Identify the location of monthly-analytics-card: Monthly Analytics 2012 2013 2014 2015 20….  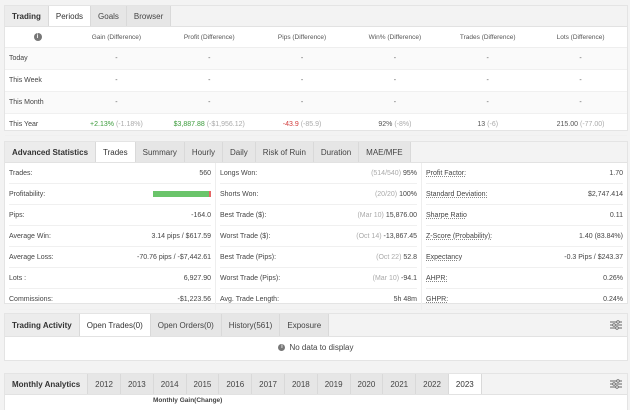
(316, 391).